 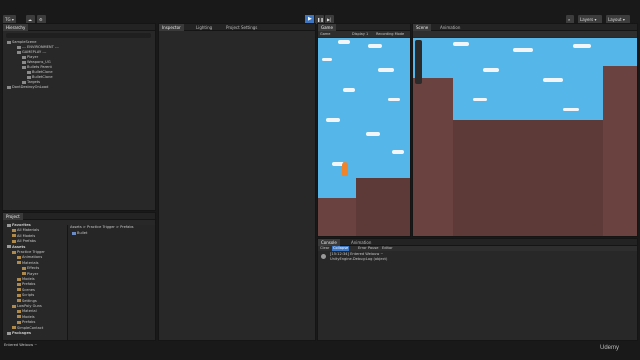 I want to click on recording-mode-dropdown: Recording Mode, so click(x=390, y=34).